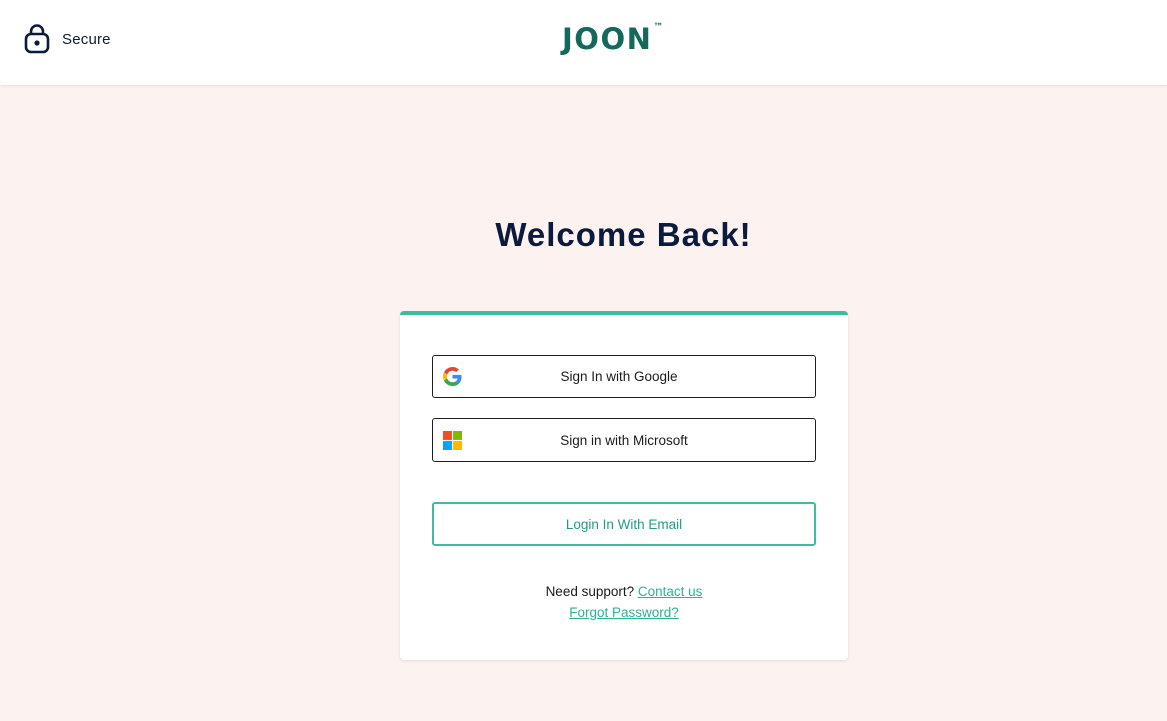  I want to click on support-line: Need support? Contact us, so click(624, 591).